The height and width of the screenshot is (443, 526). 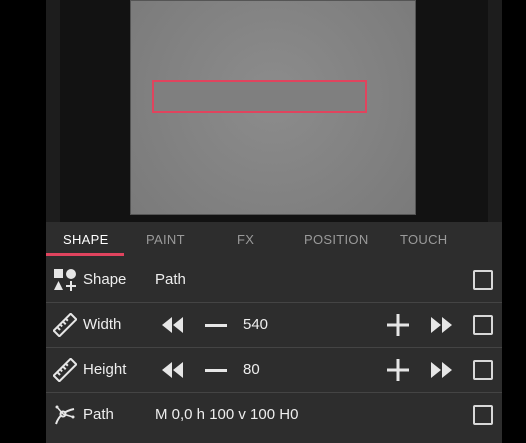 I want to click on shape-label: Shape, so click(x=105, y=279).